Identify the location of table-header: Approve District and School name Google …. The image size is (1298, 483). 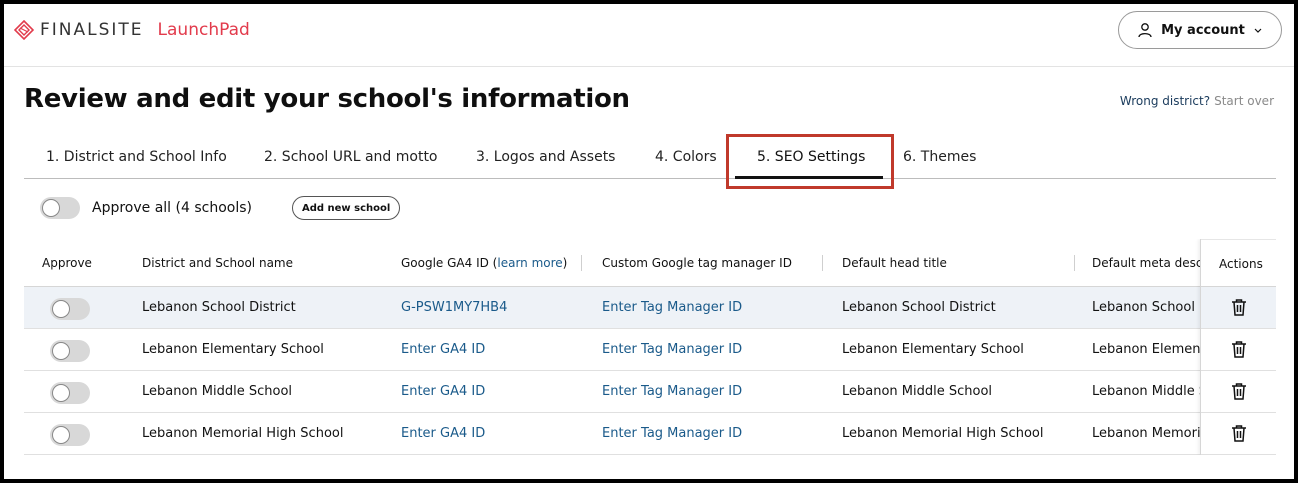
(650, 263).